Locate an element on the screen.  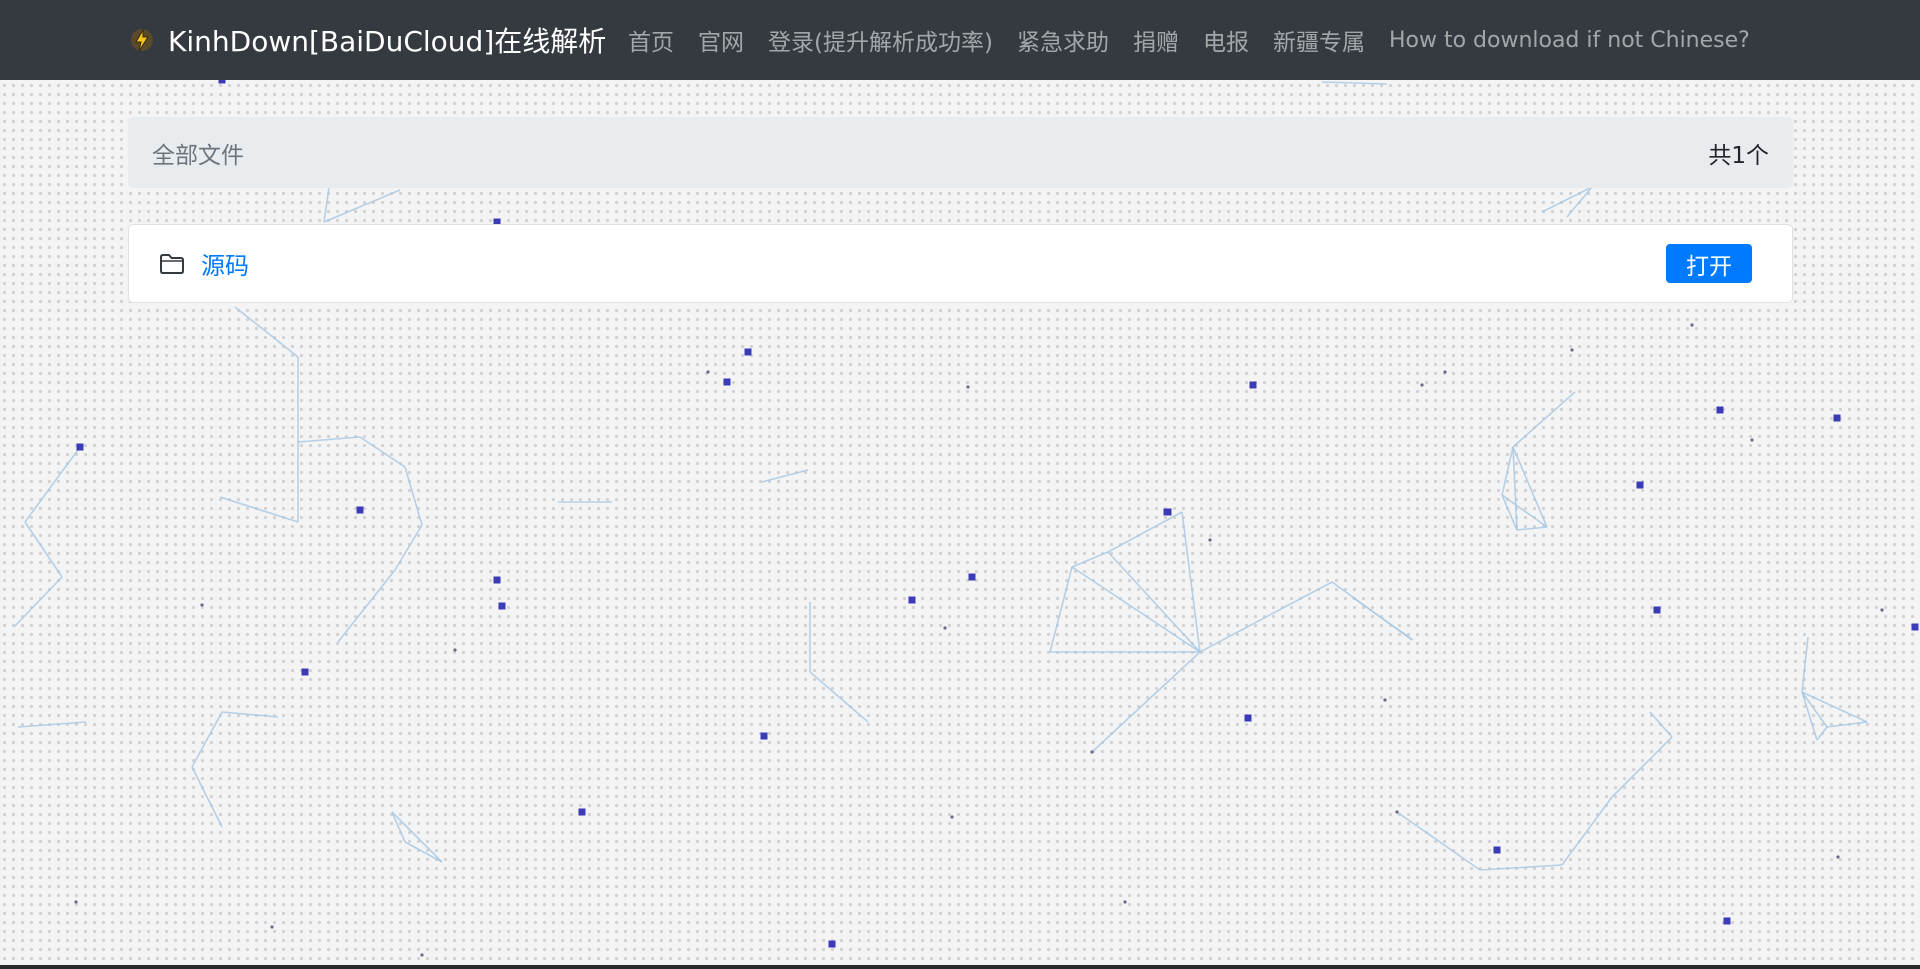
nav-link-emergency-help: 紧急求助 is located at coordinates (1063, 40).